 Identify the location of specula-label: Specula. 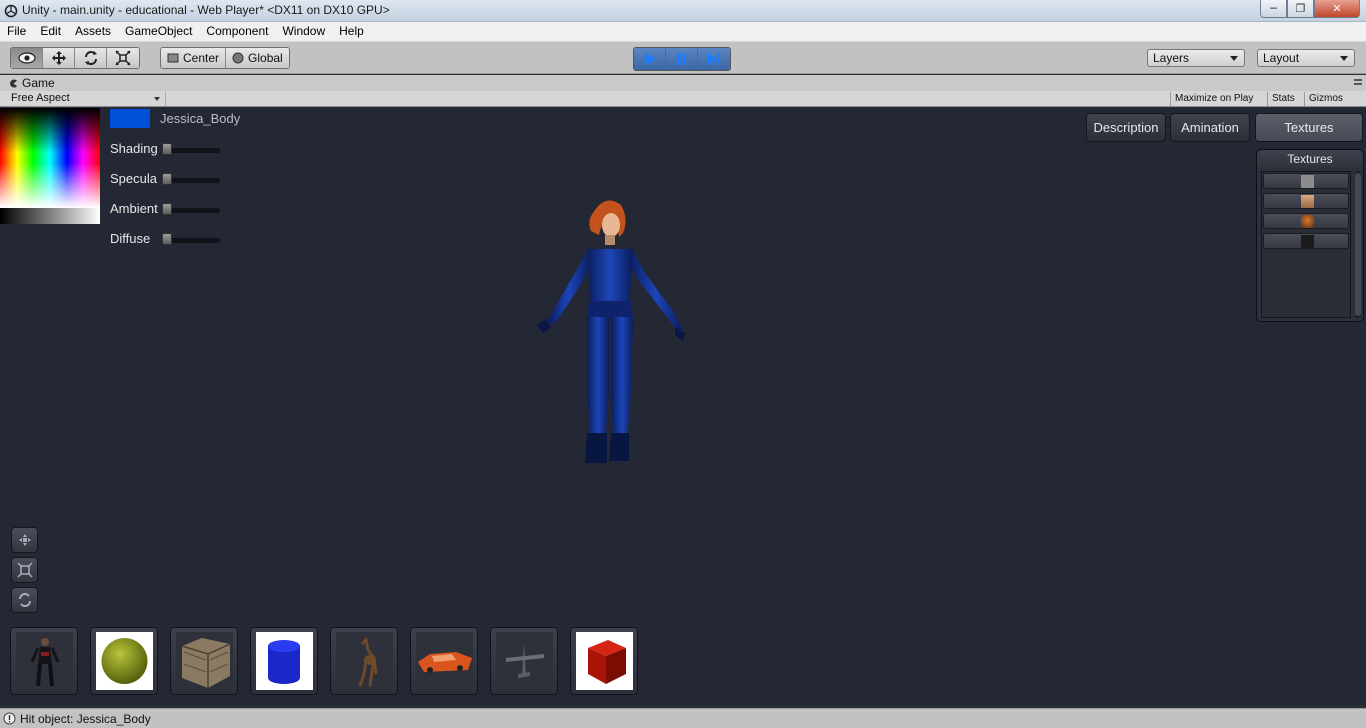
(133, 178).